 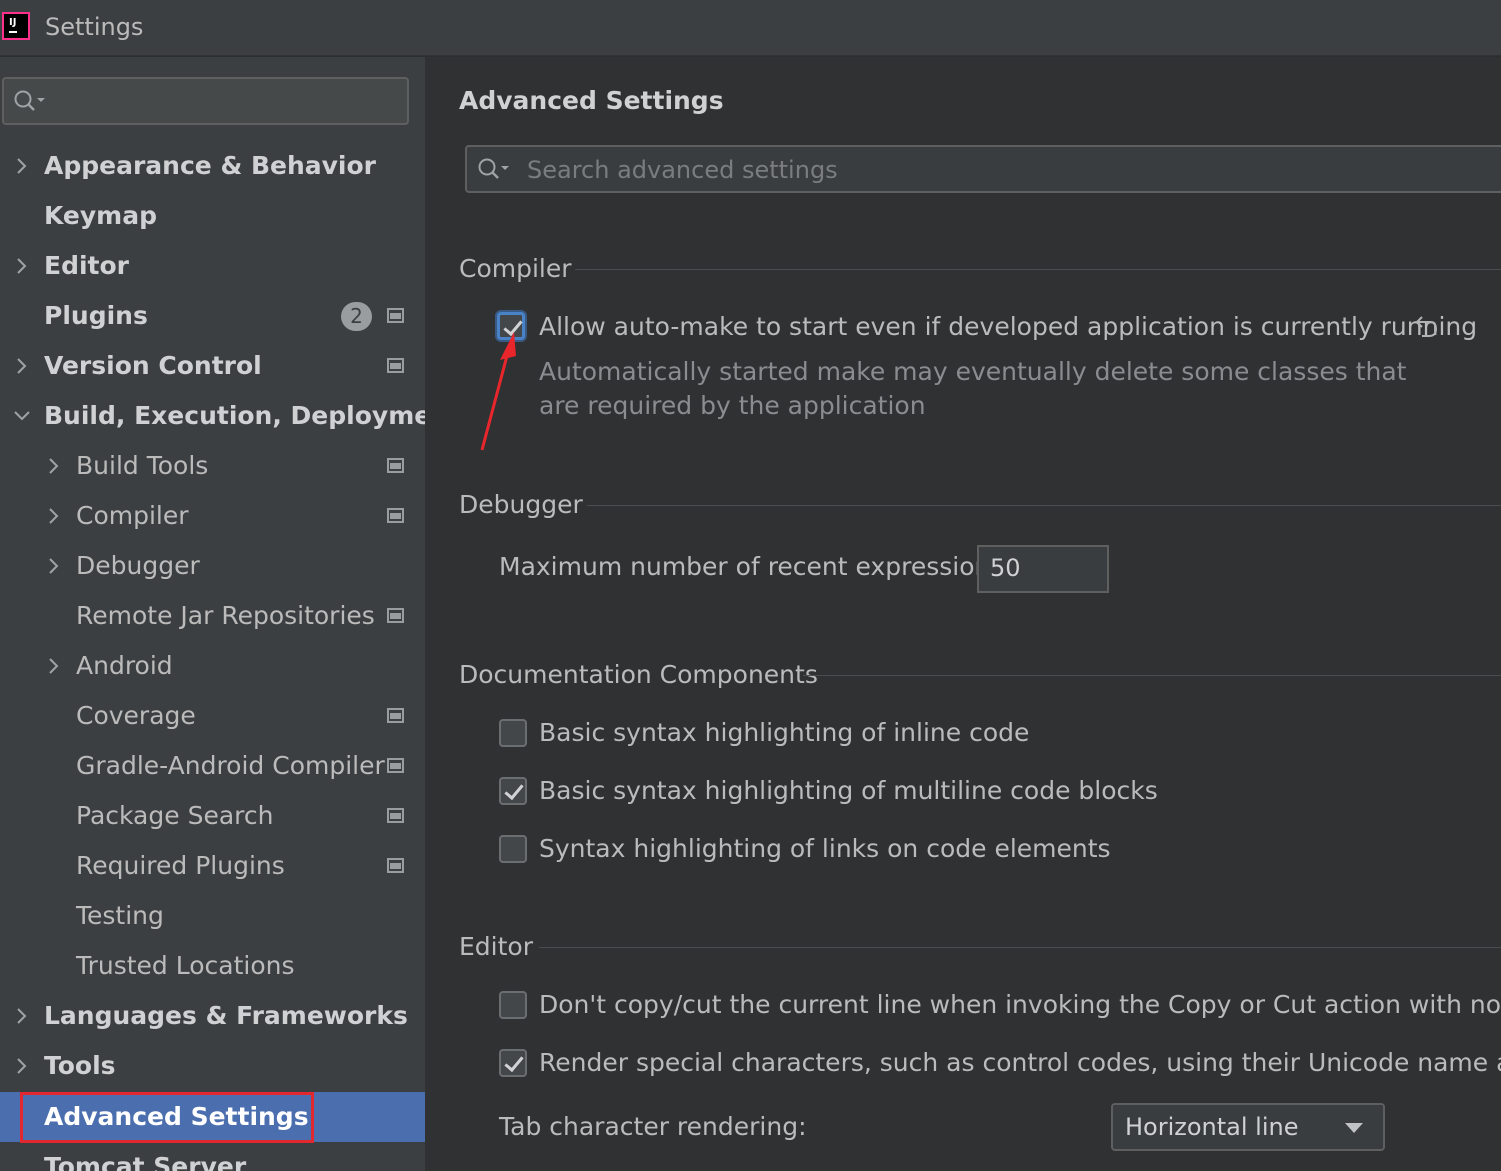 I want to click on render-special-chars-checkbox, so click(x=513, y=1063).